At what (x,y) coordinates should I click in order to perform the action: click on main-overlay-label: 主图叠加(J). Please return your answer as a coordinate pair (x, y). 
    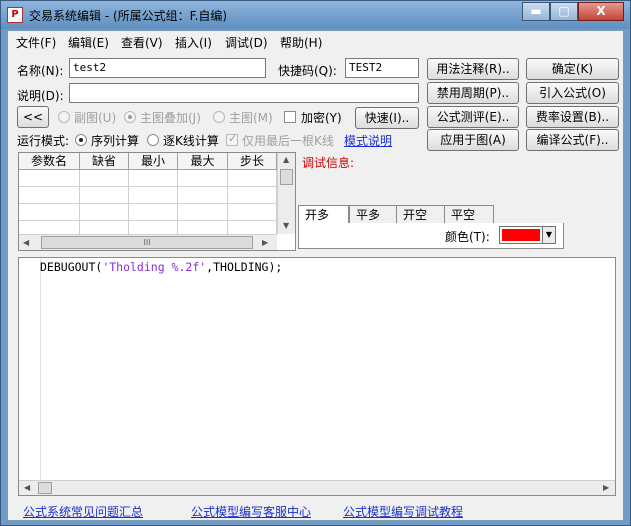
    Looking at the image, I should click on (170, 118).